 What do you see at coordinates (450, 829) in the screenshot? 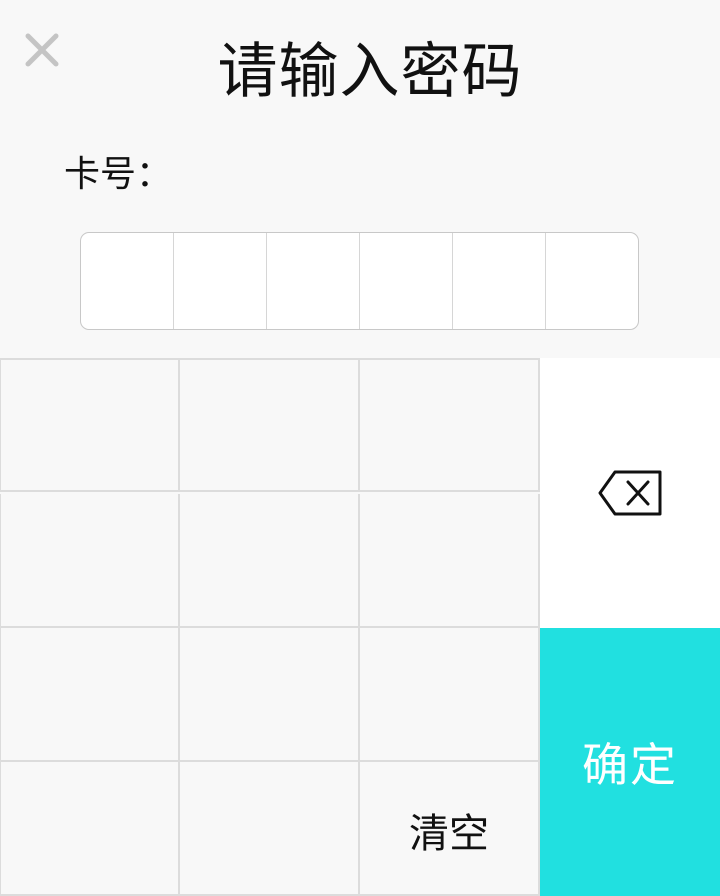
I see `clear-button: 清空` at bounding box center [450, 829].